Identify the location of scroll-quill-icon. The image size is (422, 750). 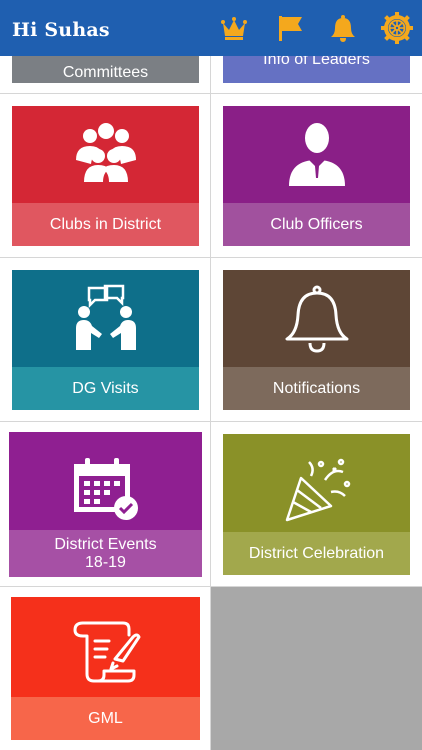
(106, 652).